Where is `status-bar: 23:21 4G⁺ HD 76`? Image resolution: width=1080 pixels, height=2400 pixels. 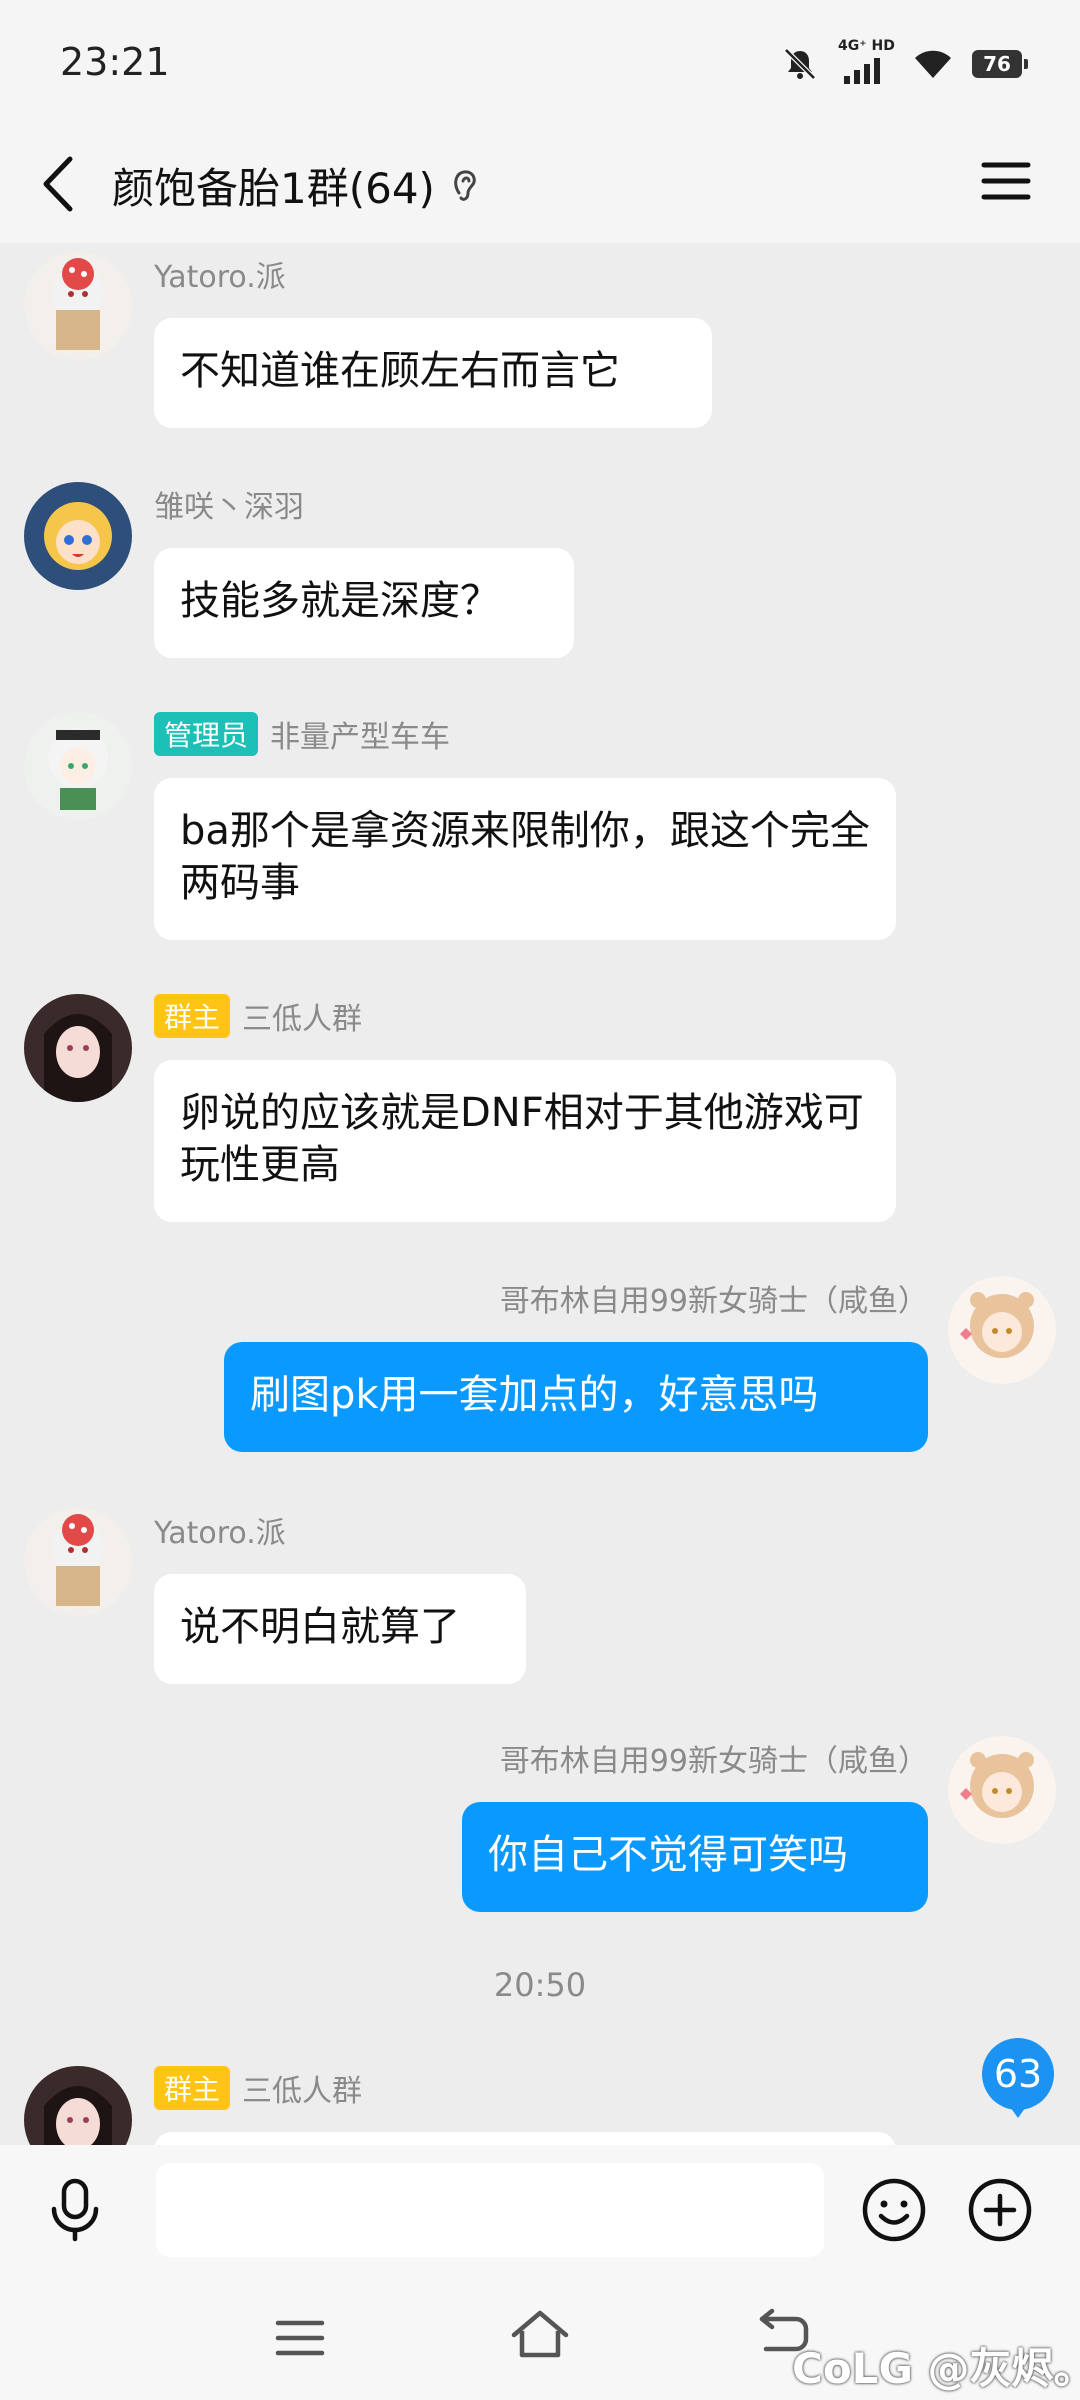 status-bar: 23:21 4G⁺ HD 76 is located at coordinates (540, 62).